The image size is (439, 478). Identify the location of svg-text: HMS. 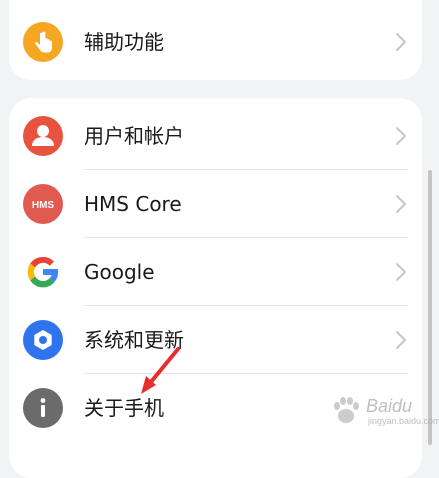
(43, 205).